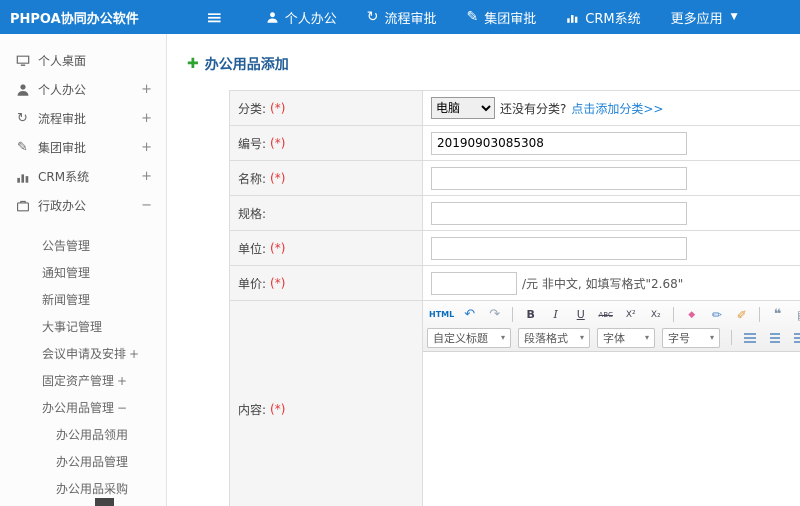 This screenshot has height=506, width=800. What do you see at coordinates (777, 314) in the screenshot?
I see `blockquote-icon: ❝` at bounding box center [777, 314].